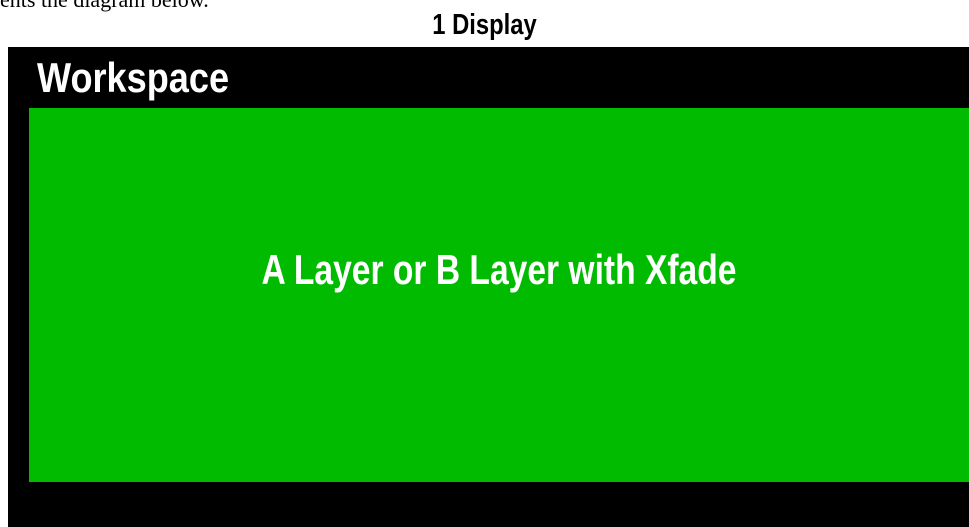  I want to click on display-title: 1 Display, so click(484, 25).